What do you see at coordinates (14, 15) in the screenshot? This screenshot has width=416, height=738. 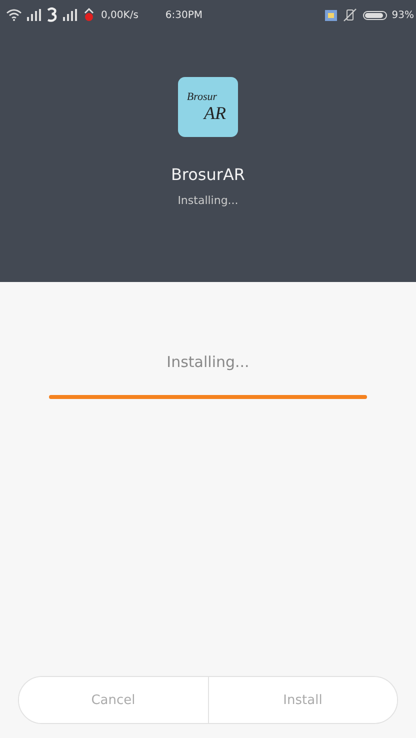 I see `wifi-icon` at bounding box center [14, 15].